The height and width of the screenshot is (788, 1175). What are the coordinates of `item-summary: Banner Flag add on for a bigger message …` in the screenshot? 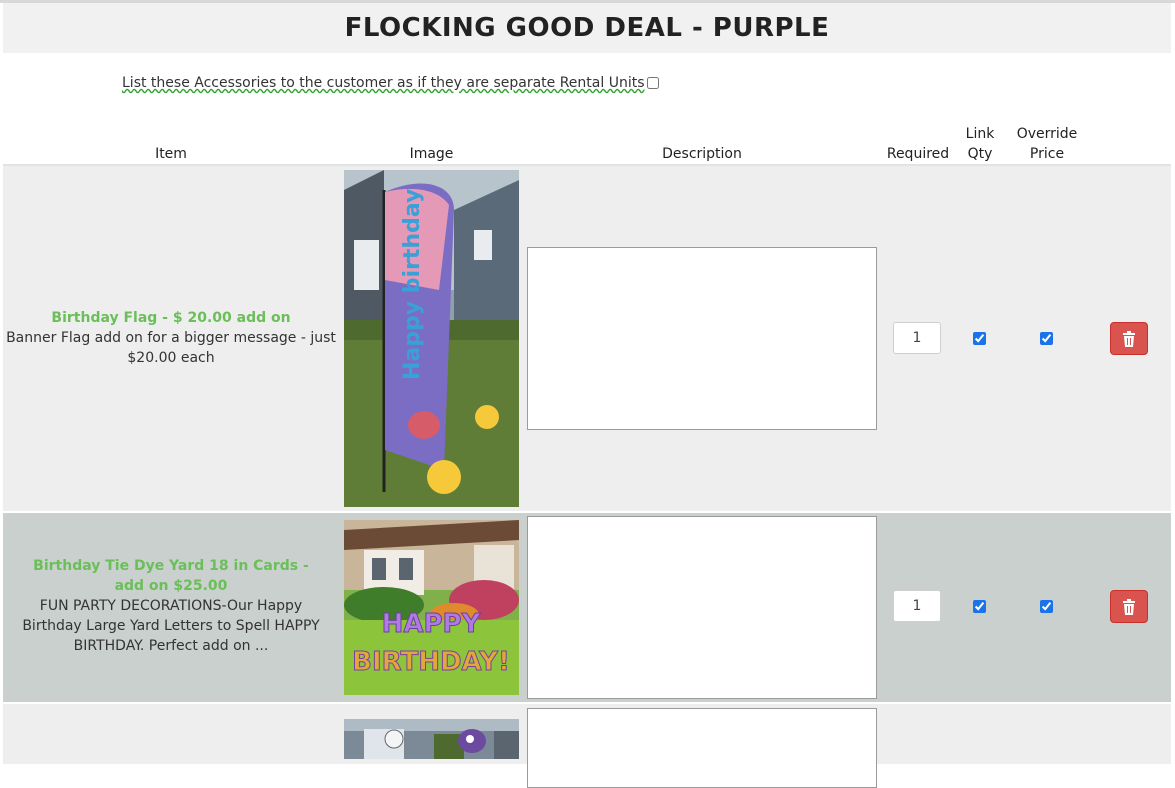 It's located at (171, 348).